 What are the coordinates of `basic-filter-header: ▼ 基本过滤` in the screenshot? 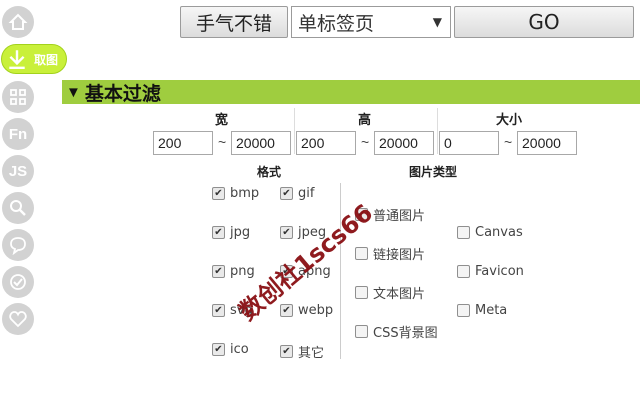 It's located at (351, 92).